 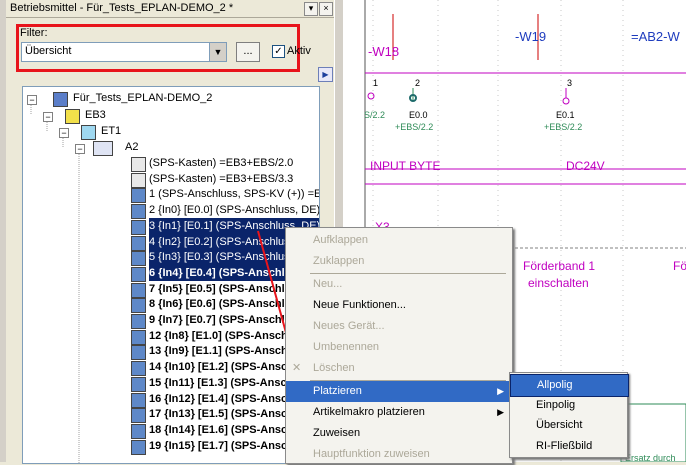 What do you see at coordinates (103, 148) in the screenshot?
I see `device-icon` at bounding box center [103, 148].